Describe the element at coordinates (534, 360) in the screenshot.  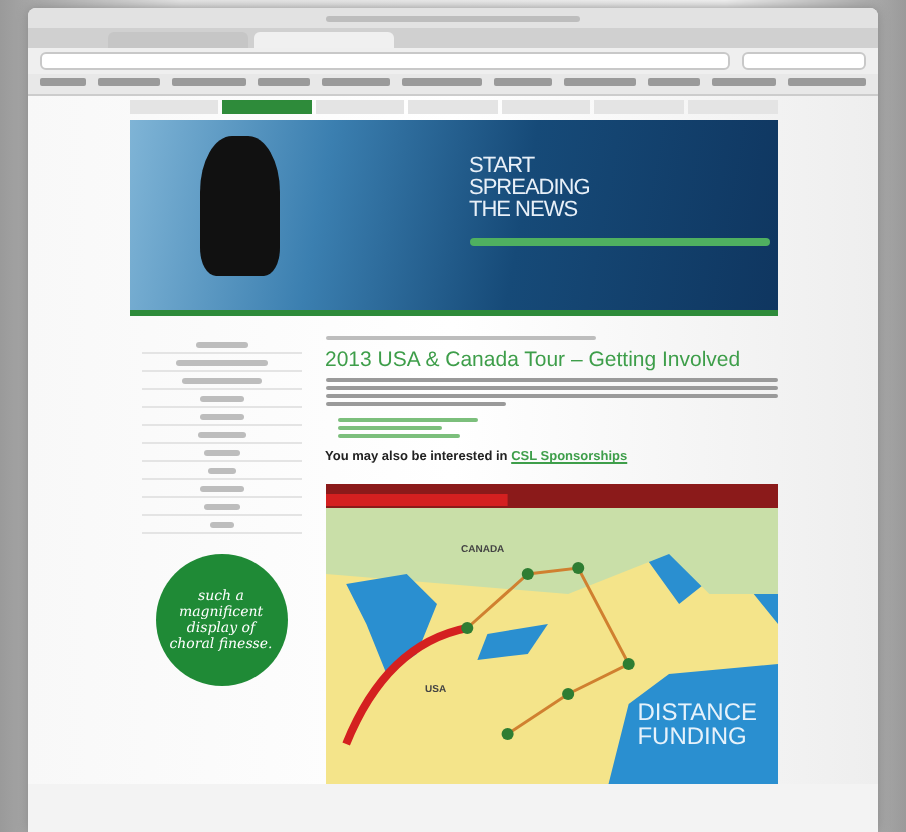
I see `article-title: 2013 USA & Canada Tour – Getting Involved` at that location.